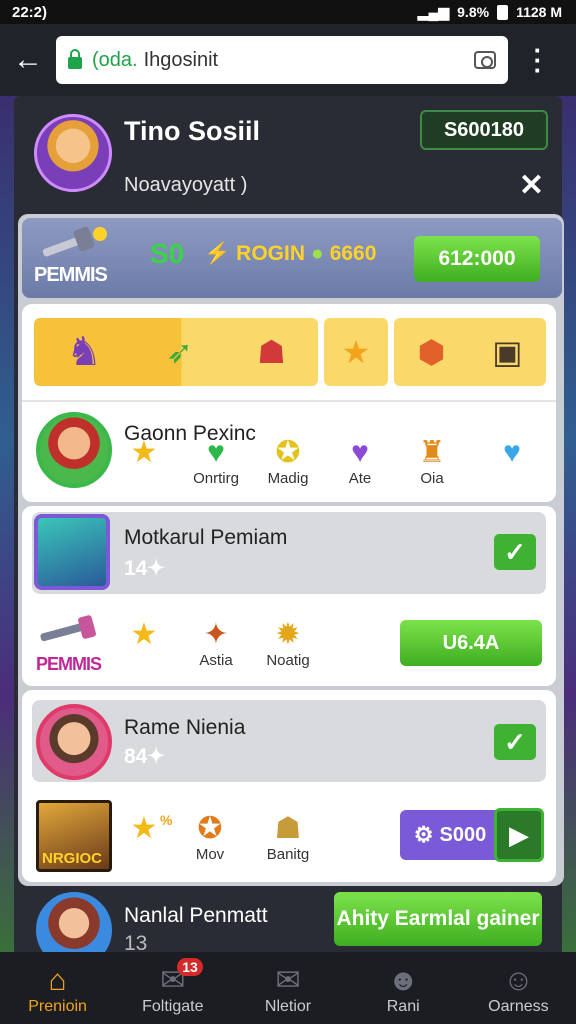 The width and height of the screenshot is (576, 1024). What do you see at coordinates (30, 12) in the screenshot?
I see `status-time: 22:2)` at bounding box center [30, 12].